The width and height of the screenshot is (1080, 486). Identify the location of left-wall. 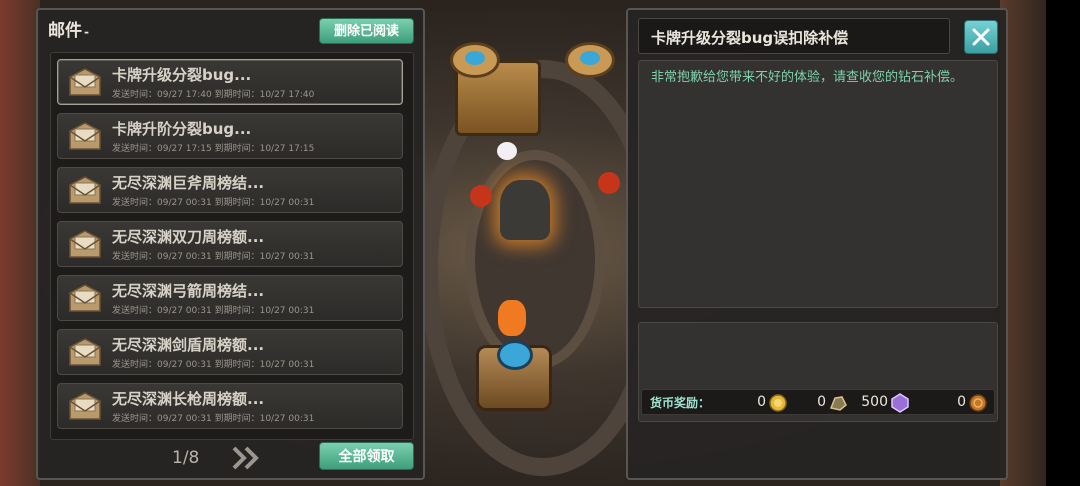
(20, 243).